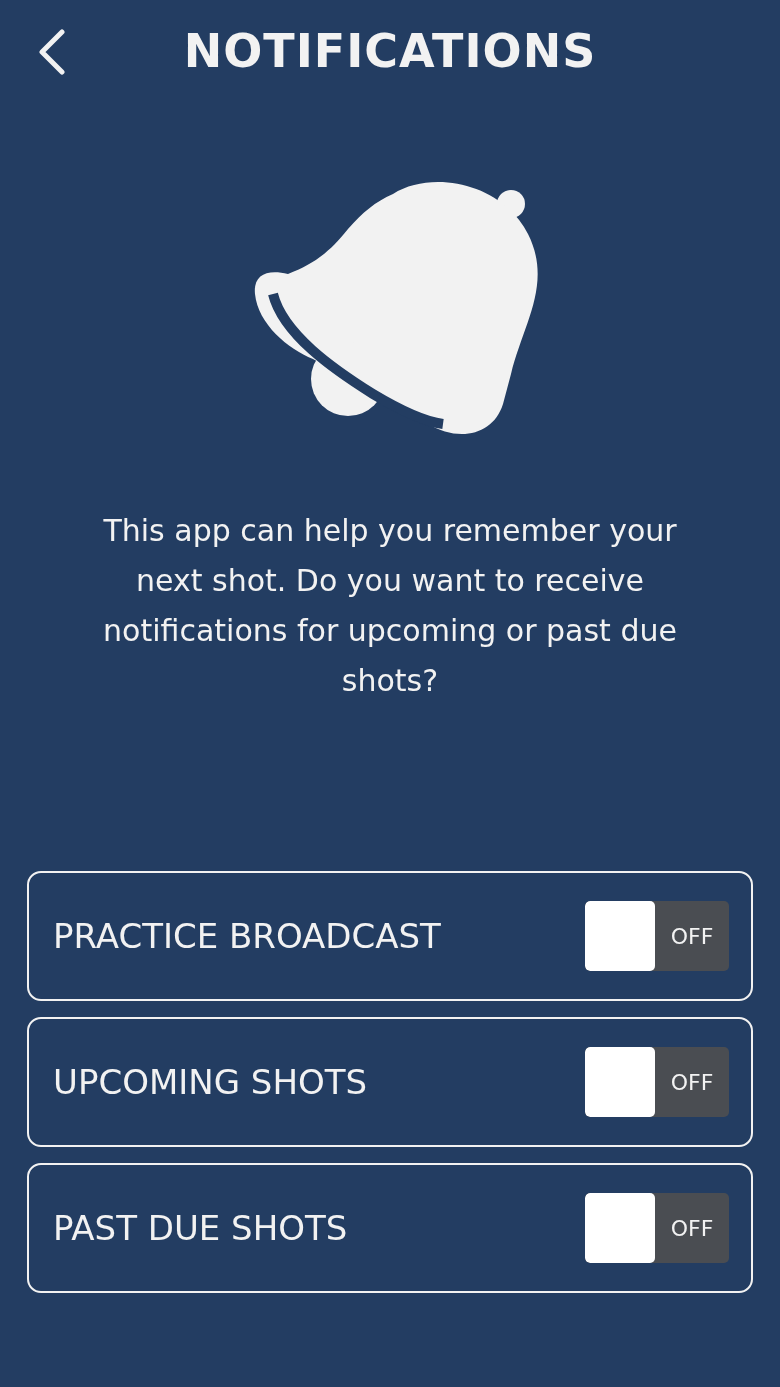 The image size is (780, 1387). What do you see at coordinates (200, 1228) in the screenshot?
I see `setting-label: PAST DUE SHOTS` at bounding box center [200, 1228].